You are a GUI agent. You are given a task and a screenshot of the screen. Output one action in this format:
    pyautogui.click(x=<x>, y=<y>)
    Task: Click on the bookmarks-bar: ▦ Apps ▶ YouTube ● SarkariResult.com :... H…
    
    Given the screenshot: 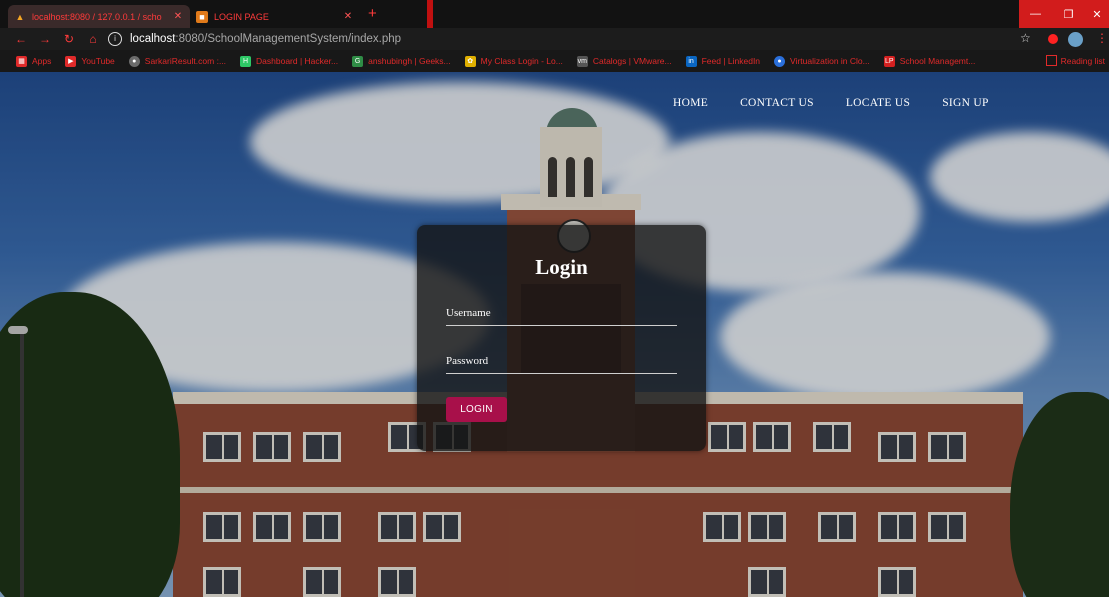 What is the action you would take?
    pyautogui.click(x=554, y=61)
    